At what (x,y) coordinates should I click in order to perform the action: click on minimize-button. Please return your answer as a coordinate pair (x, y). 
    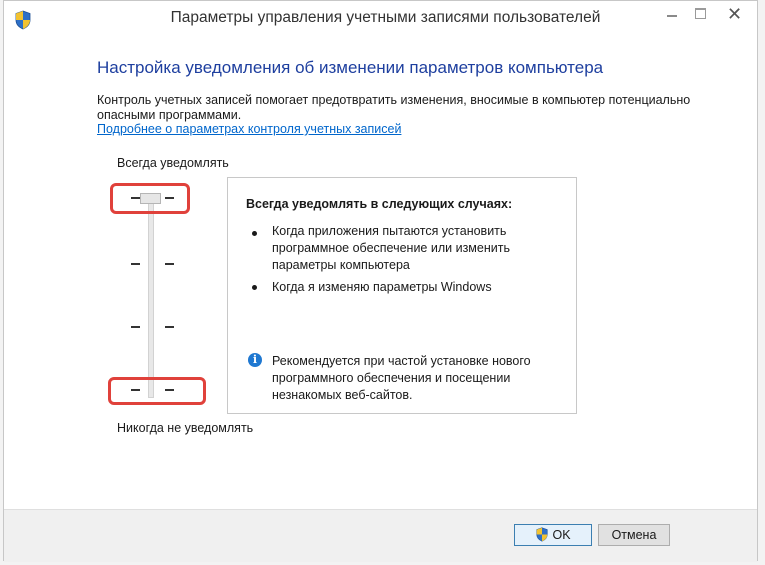
    Looking at the image, I should click on (673, 16).